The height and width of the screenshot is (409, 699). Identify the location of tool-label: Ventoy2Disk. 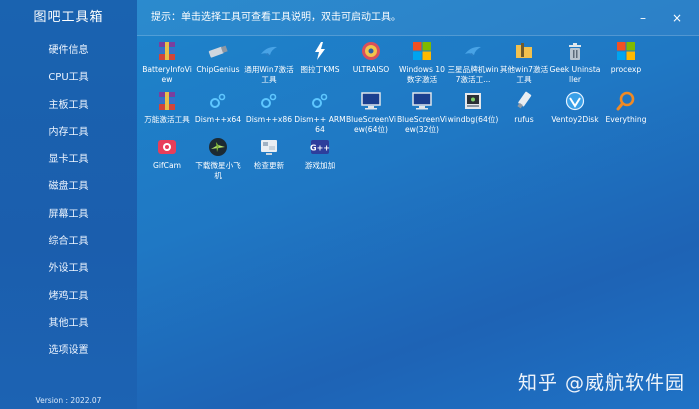
(575, 119).